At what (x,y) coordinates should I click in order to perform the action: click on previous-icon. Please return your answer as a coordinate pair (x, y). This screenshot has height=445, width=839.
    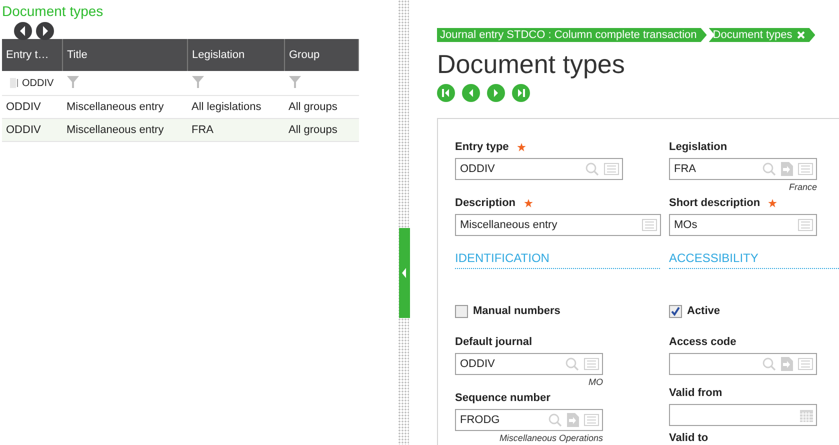
    Looking at the image, I should click on (23, 31).